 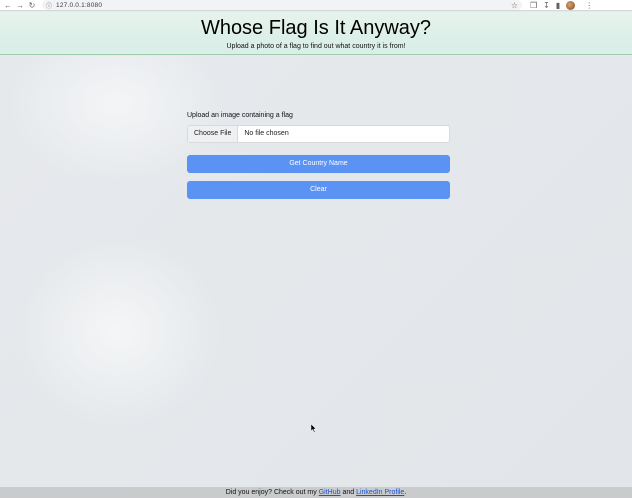 What do you see at coordinates (571, 5) in the screenshot?
I see `profile-avatar` at bounding box center [571, 5].